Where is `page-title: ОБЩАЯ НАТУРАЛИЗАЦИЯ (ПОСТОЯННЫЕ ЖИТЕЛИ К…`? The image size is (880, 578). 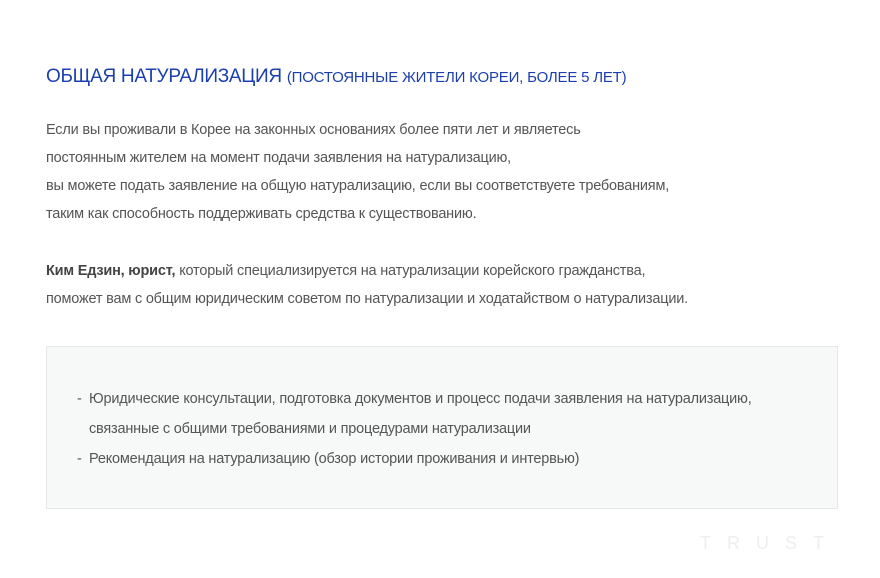 page-title: ОБЩАЯ НАТУРАЛИЗАЦИЯ (ПОСТОЯННЫЕ ЖИТЕЛИ К… is located at coordinates (336, 77).